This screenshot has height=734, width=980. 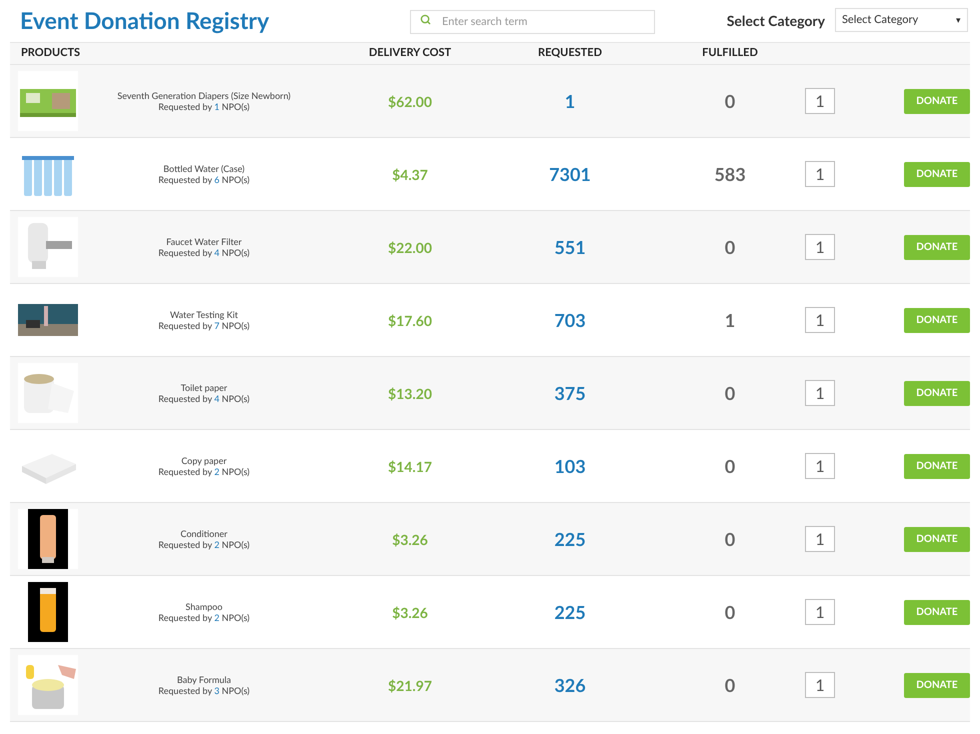 I want to click on delivery-cost: $13.20, so click(x=410, y=394).